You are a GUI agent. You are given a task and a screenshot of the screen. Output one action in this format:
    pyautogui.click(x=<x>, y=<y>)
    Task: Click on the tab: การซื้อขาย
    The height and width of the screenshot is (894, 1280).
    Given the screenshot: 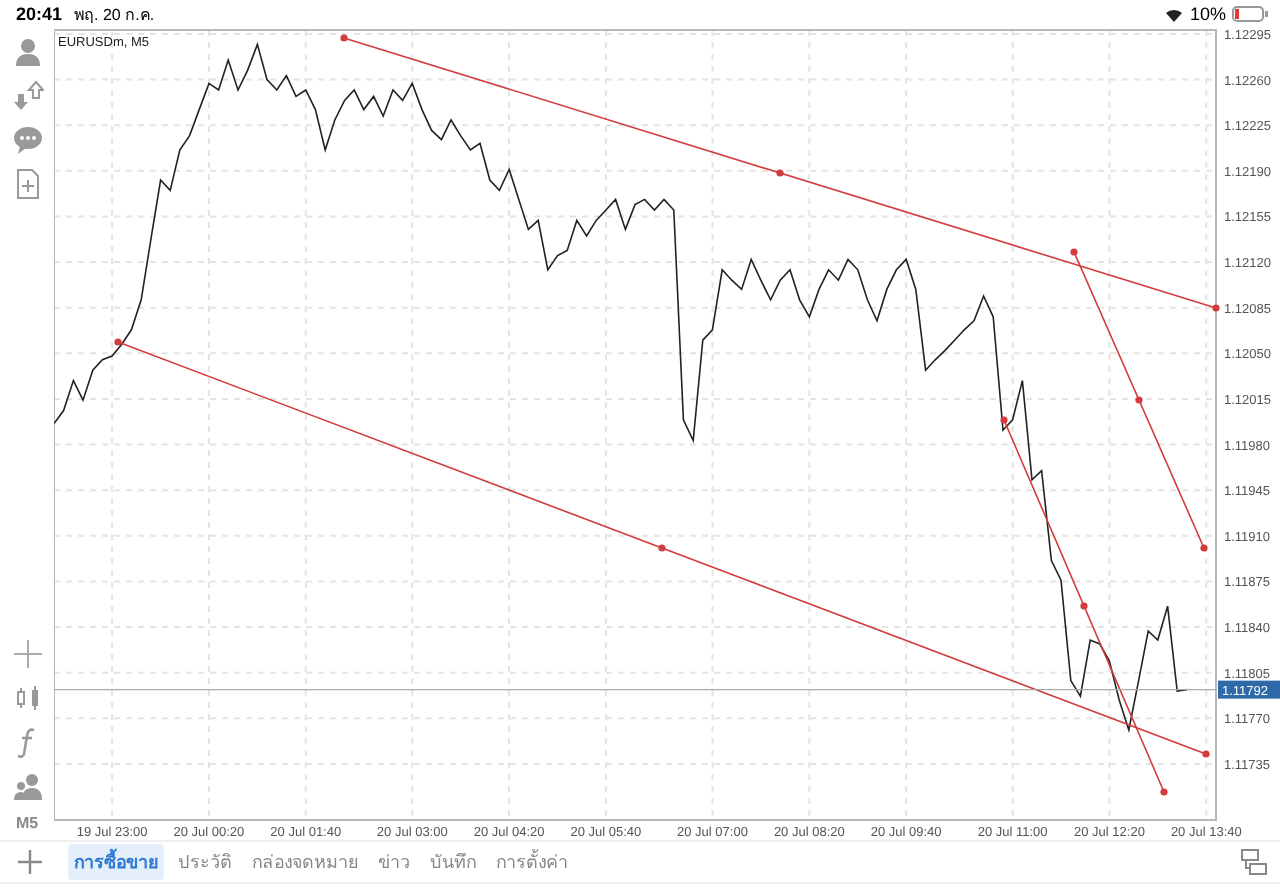 What is the action you would take?
    pyautogui.click(x=116, y=862)
    